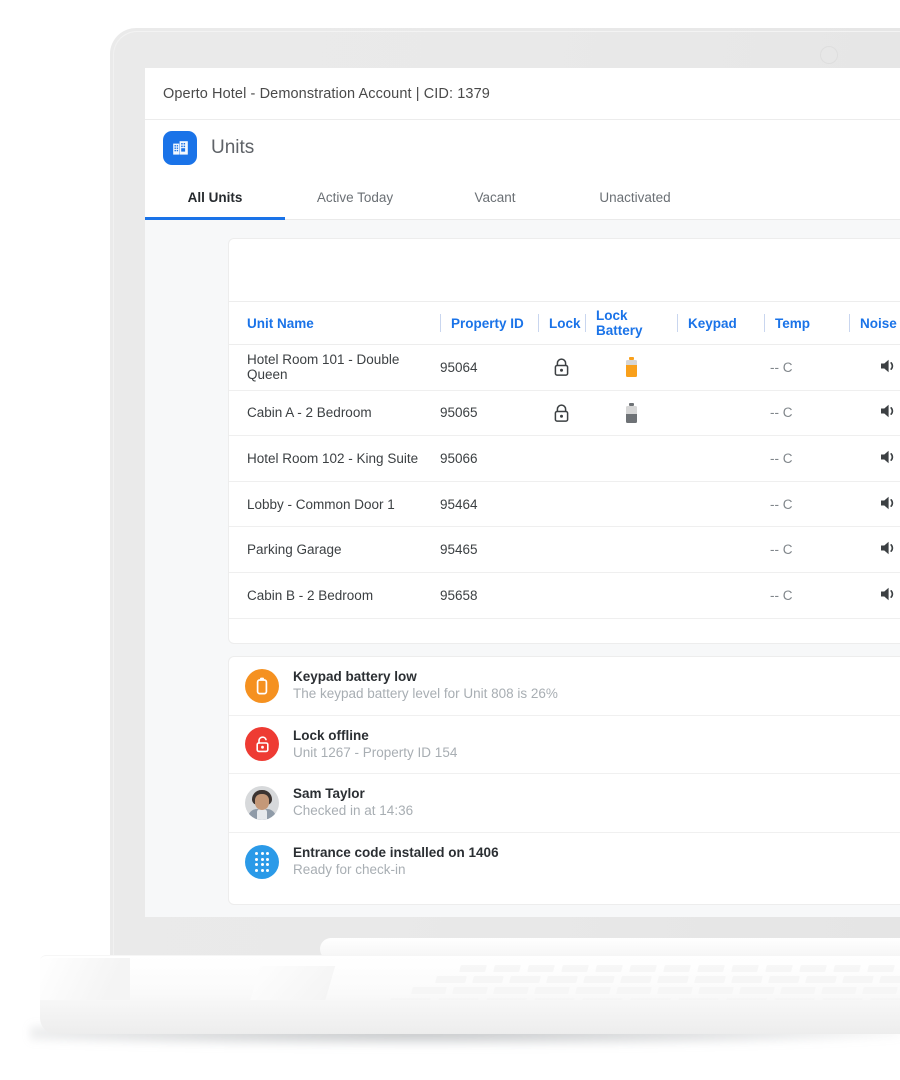  What do you see at coordinates (294, 550) in the screenshot?
I see `cell-unit-name: Parking Garage` at bounding box center [294, 550].